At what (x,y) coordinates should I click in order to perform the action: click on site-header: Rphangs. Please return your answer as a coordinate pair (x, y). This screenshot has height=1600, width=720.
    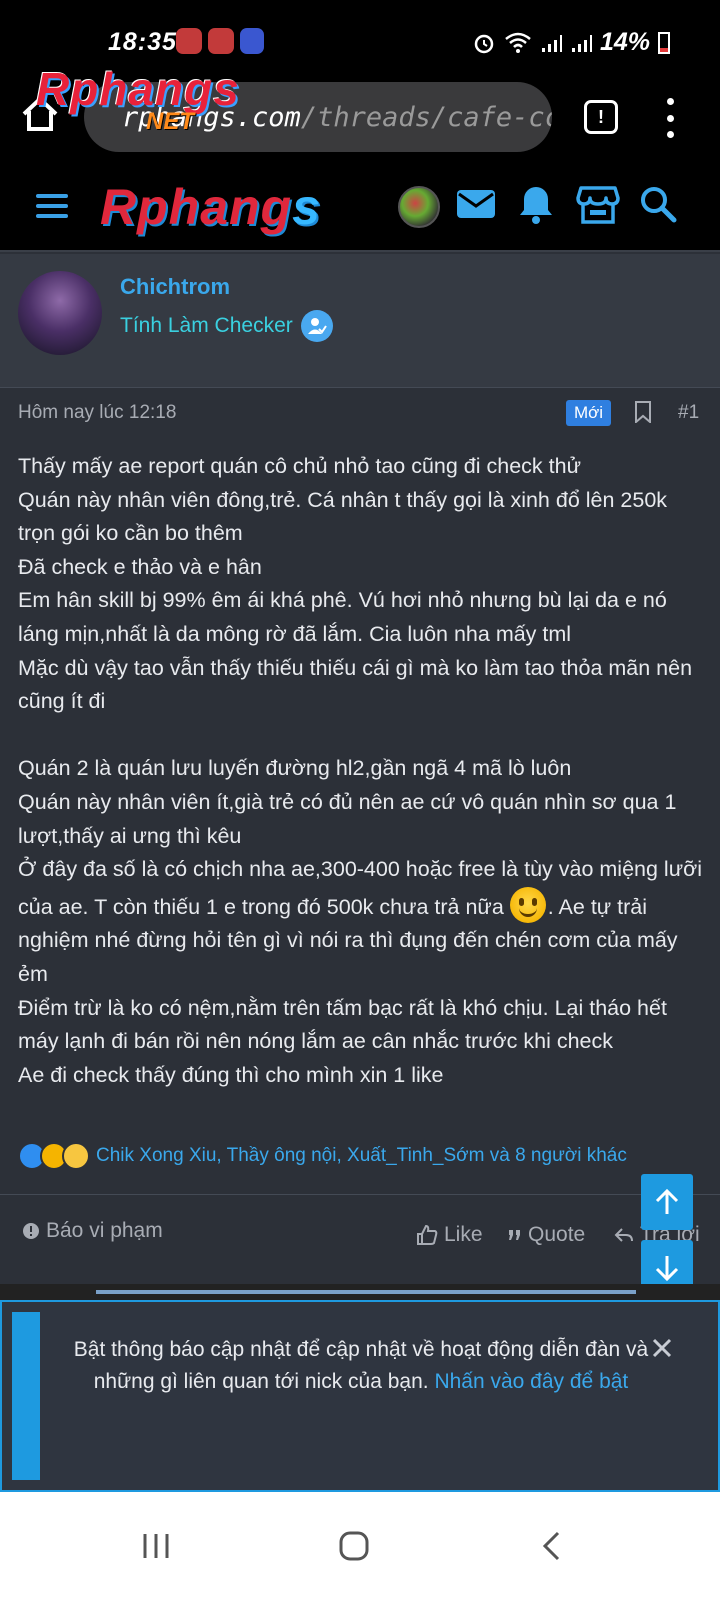
    Looking at the image, I should click on (360, 206).